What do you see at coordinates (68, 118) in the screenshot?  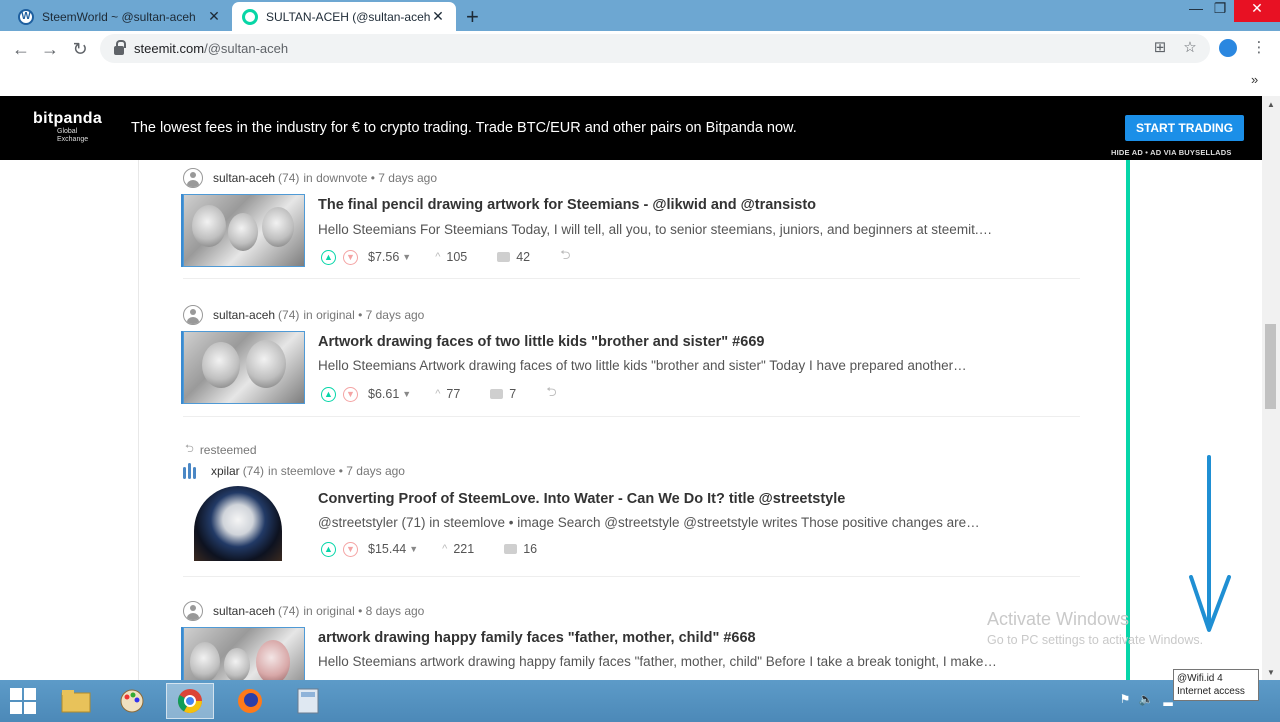 I see `bitpanda-logo: bitpanda` at bounding box center [68, 118].